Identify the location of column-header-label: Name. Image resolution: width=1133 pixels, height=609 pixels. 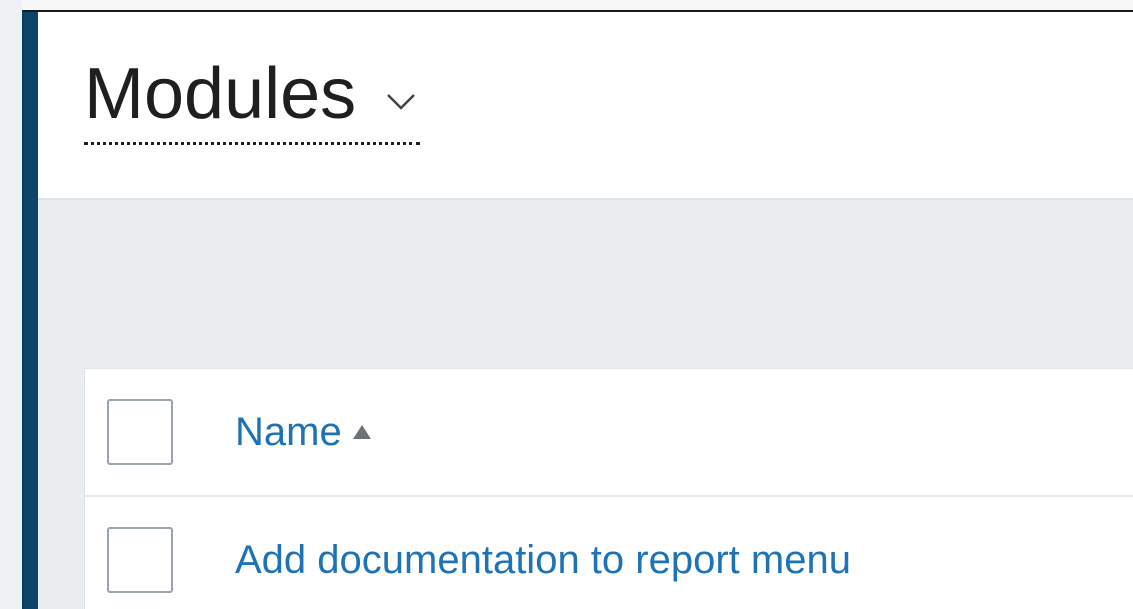
(288, 431).